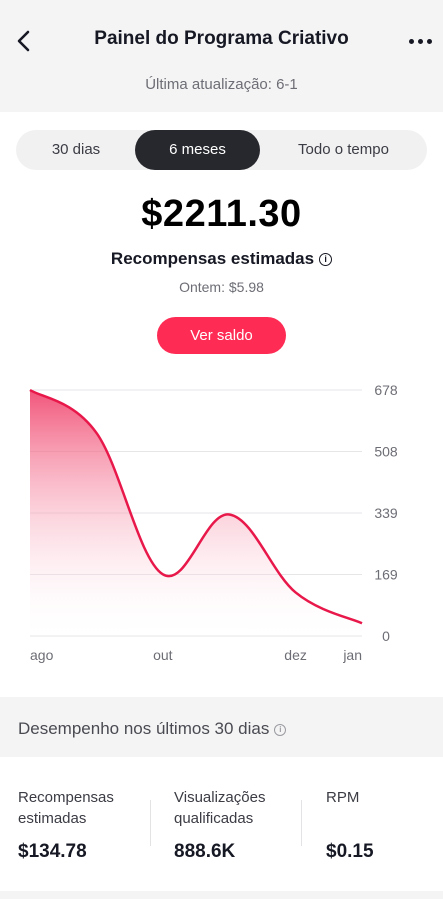 The height and width of the screenshot is (899, 443). Describe the element at coordinates (163, 655) in the screenshot. I see `x-tick-label: out` at that location.